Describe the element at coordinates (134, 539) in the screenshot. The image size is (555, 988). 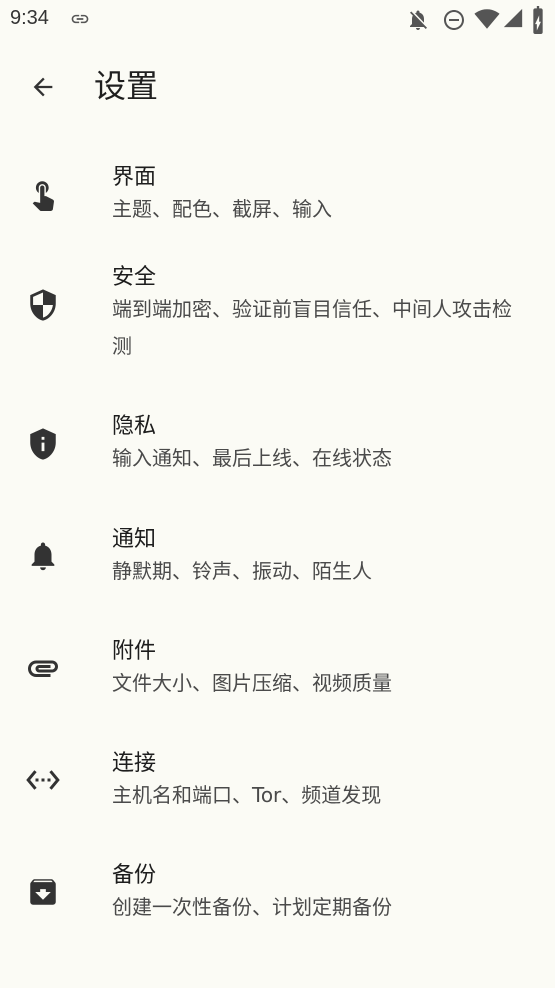
I see `settings-item-title: 通知` at that location.